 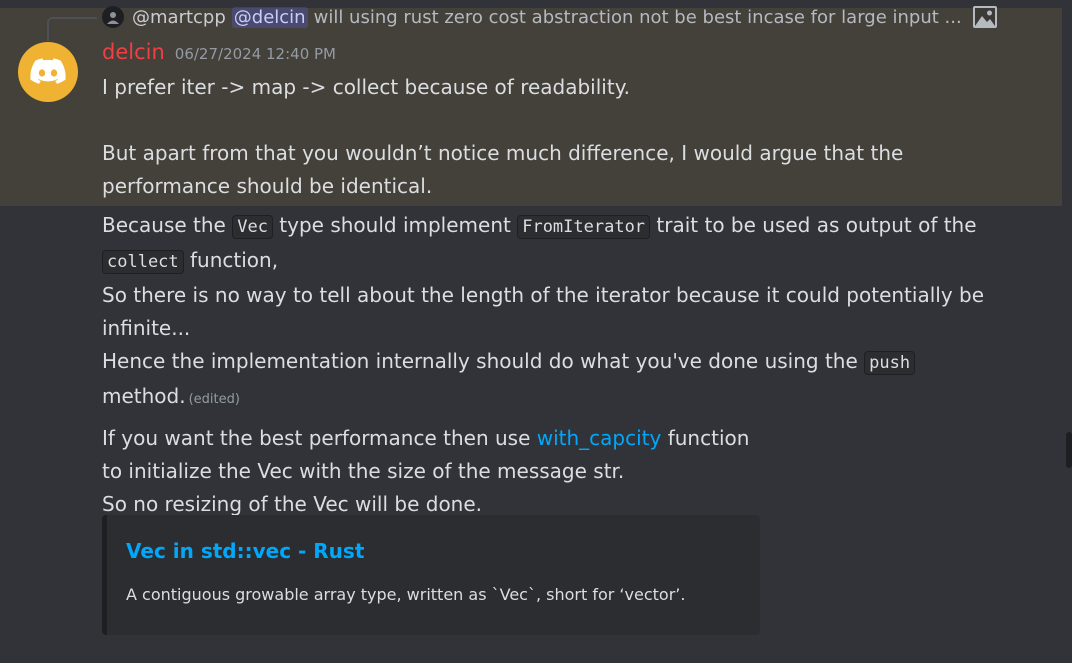 What do you see at coordinates (245, 551) in the screenshot?
I see `embed-title-link: Vec in std::vec - Rust` at bounding box center [245, 551].